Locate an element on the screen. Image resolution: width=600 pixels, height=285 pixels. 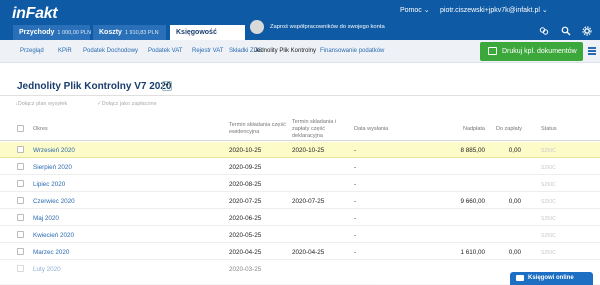
bulk-action-label: Dołącz plan wysyłek is located at coordinates (42, 104).